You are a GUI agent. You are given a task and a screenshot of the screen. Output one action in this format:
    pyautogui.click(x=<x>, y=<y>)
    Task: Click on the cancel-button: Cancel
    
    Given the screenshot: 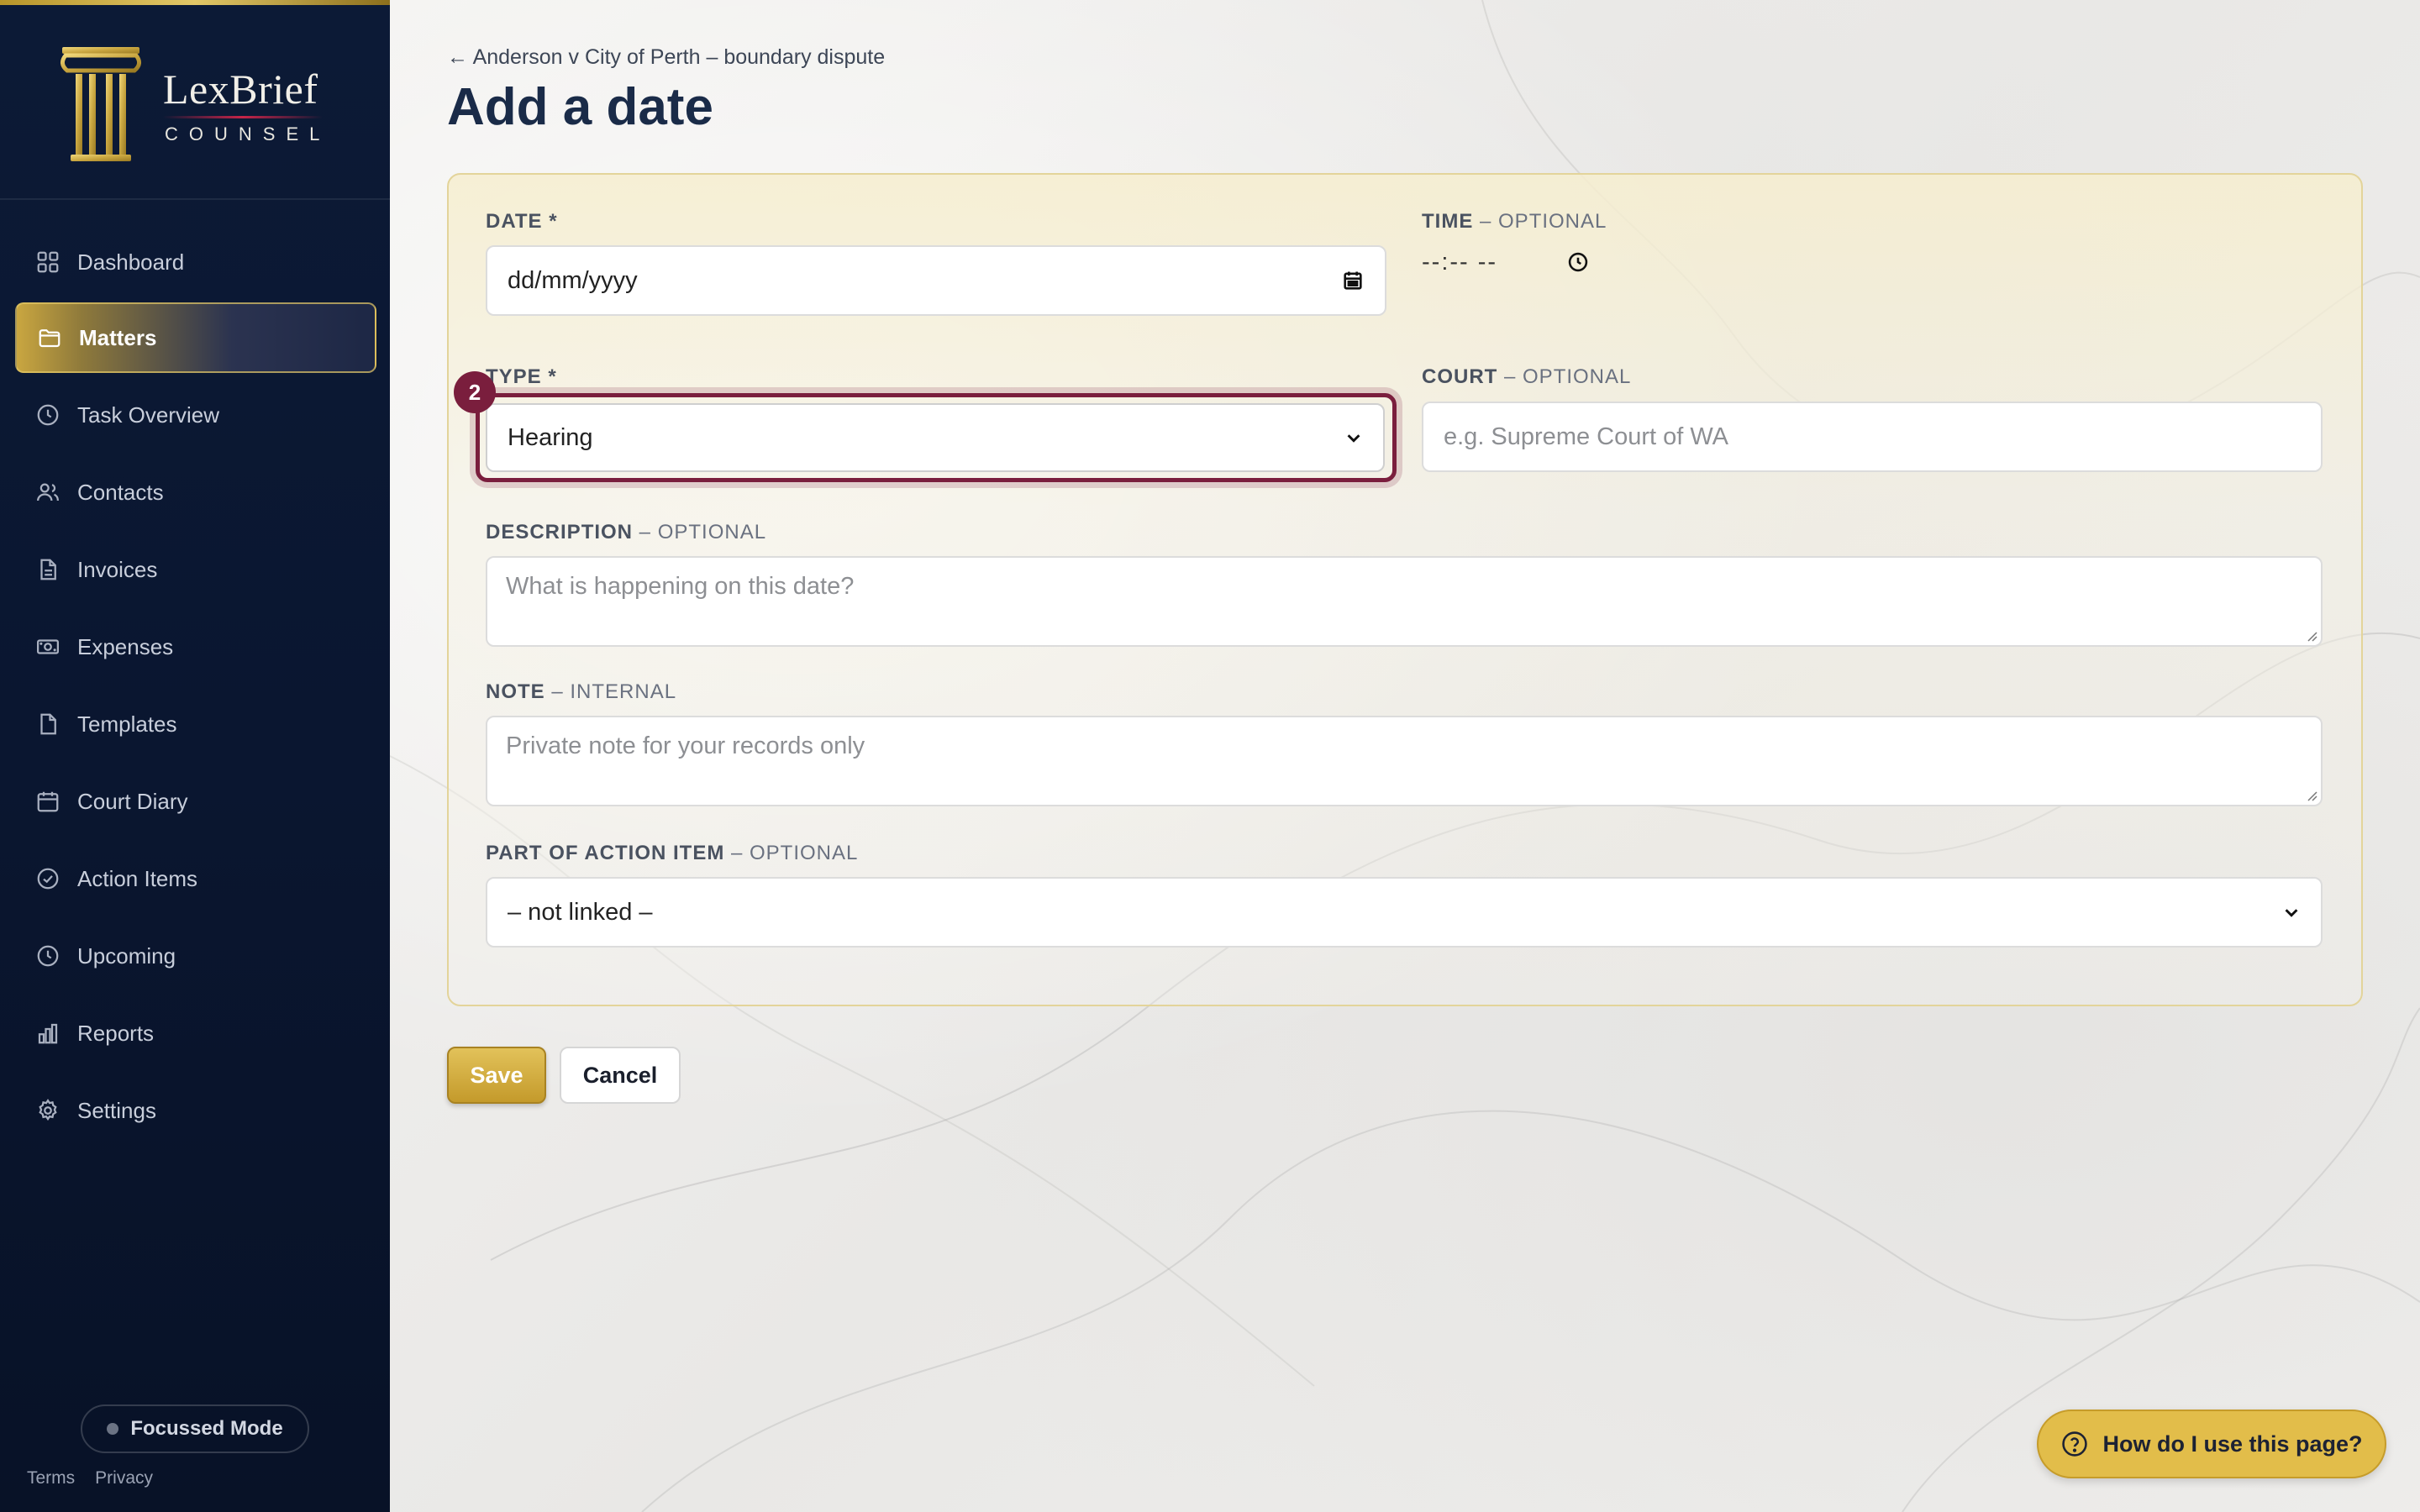 What is the action you would take?
    pyautogui.click(x=620, y=1075)
    